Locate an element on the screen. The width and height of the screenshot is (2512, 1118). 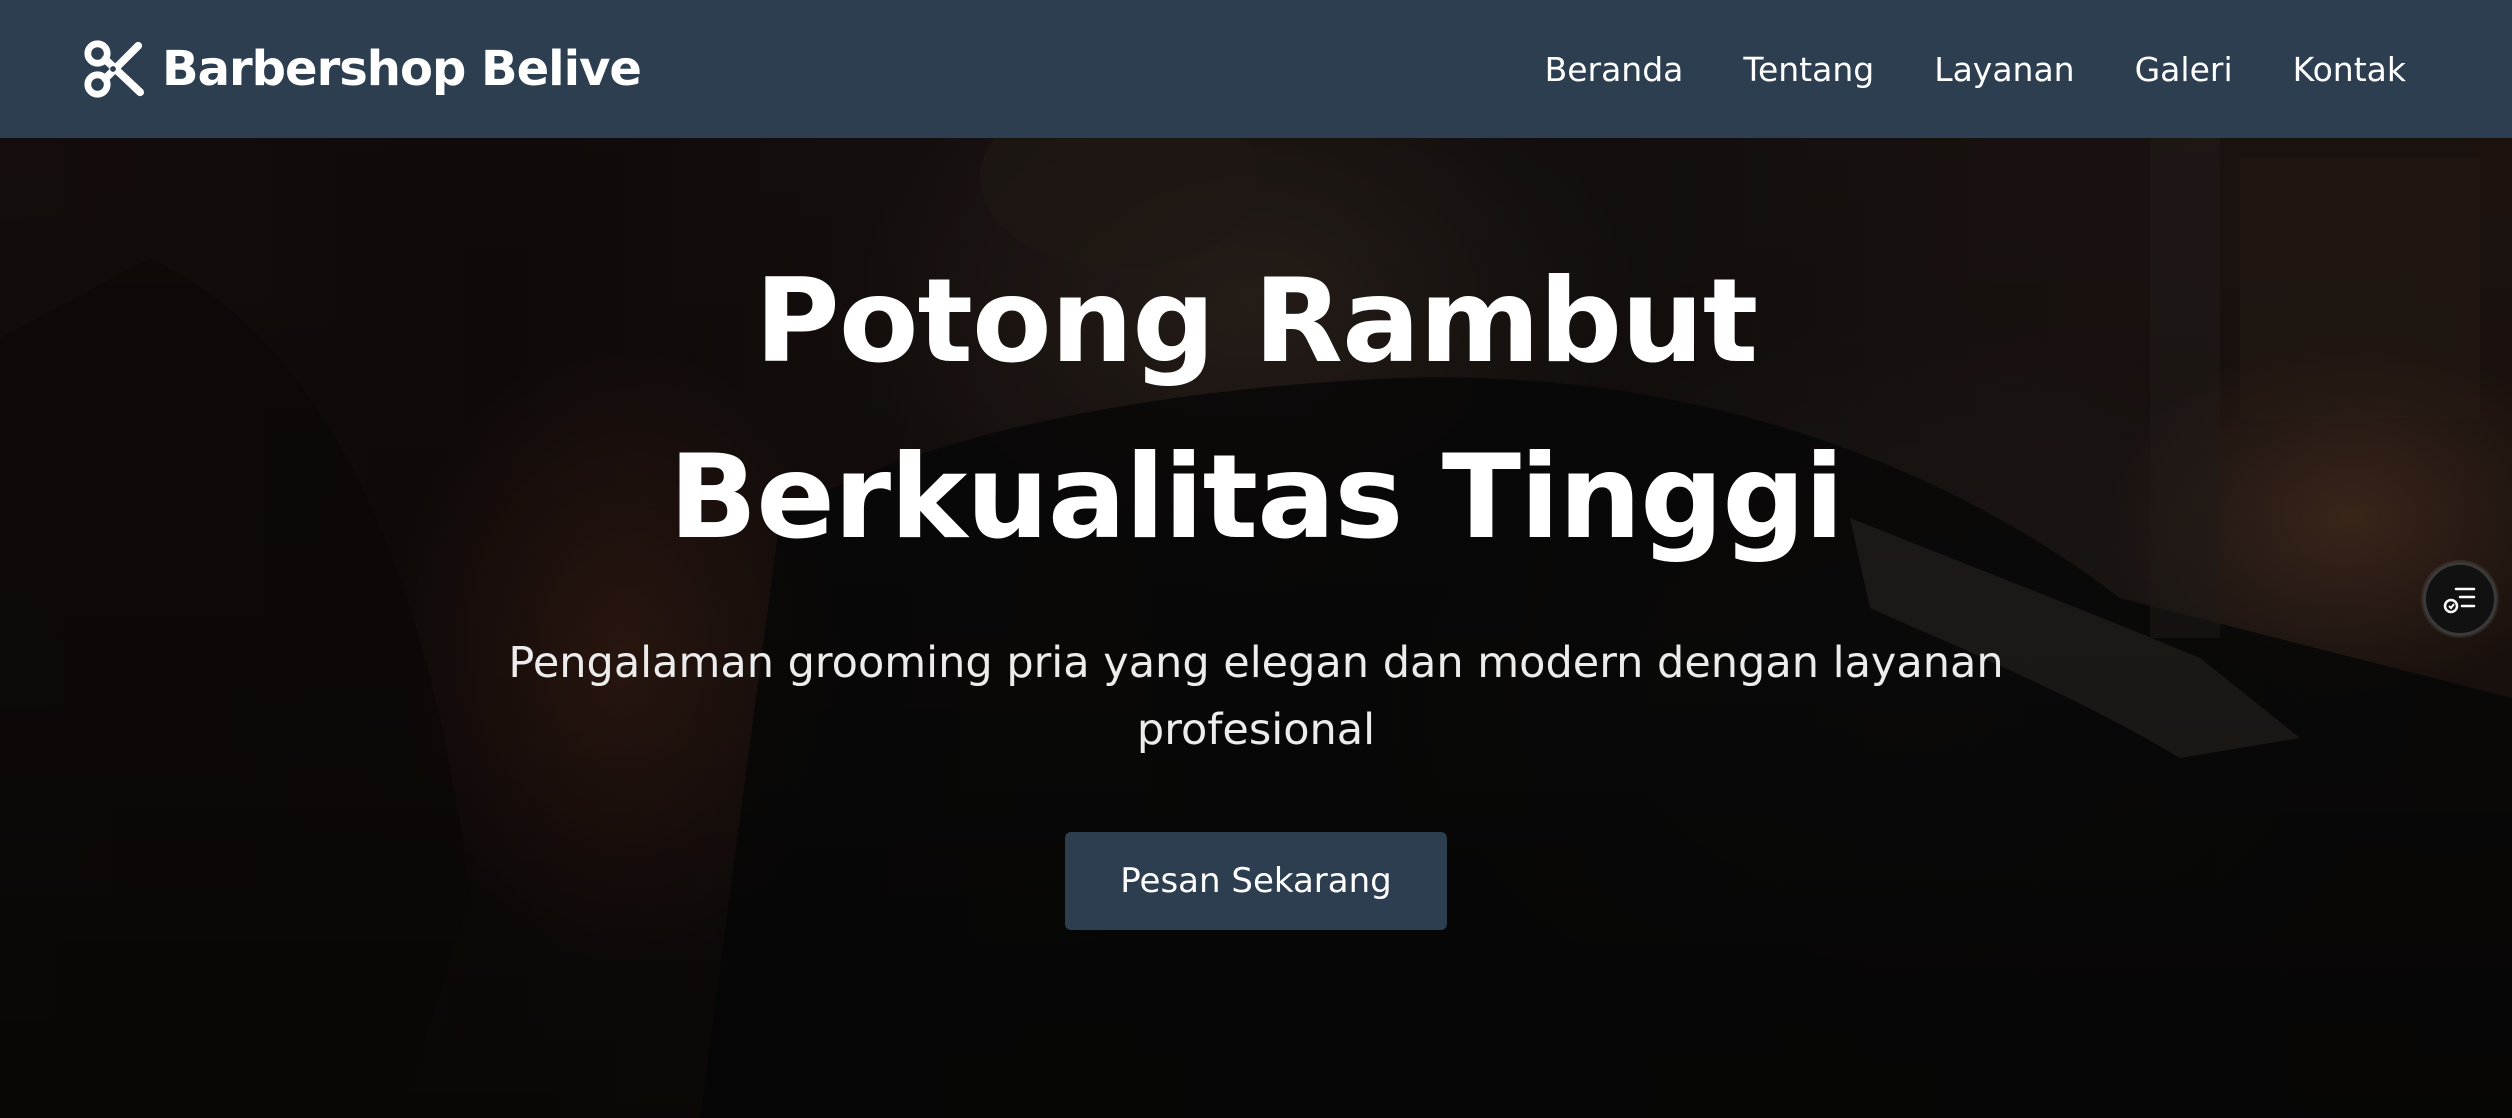
hero-title-line-1: Potong Rambut is located at coordinates (1256, 321).